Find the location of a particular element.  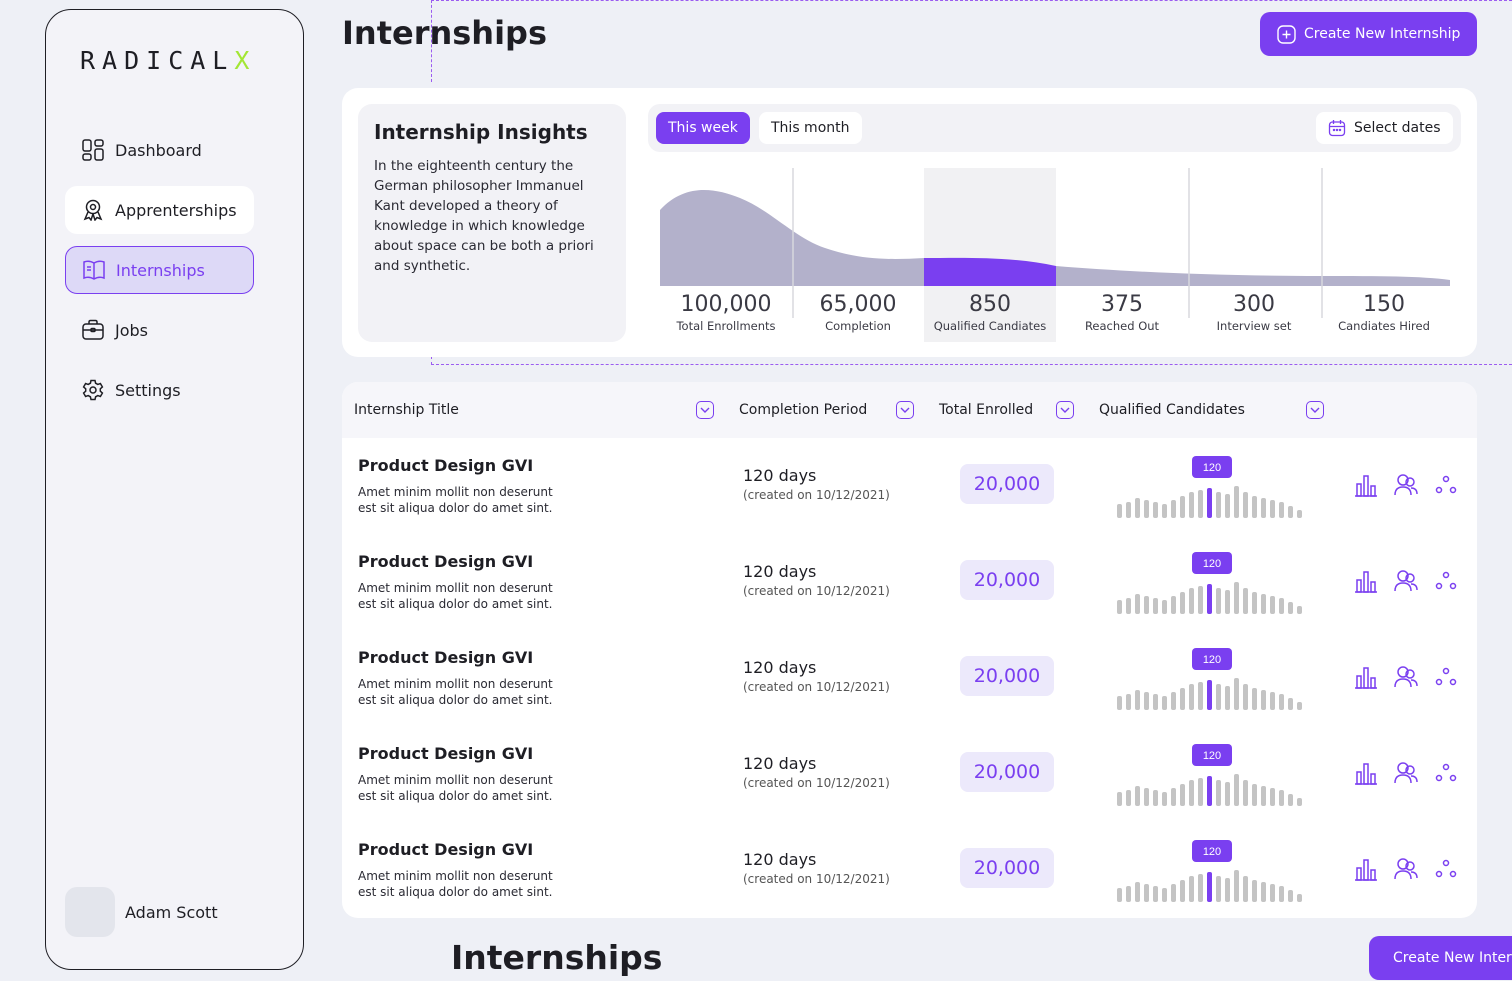

header-internship-title: Internship Title is located at coordinates (406, 410).